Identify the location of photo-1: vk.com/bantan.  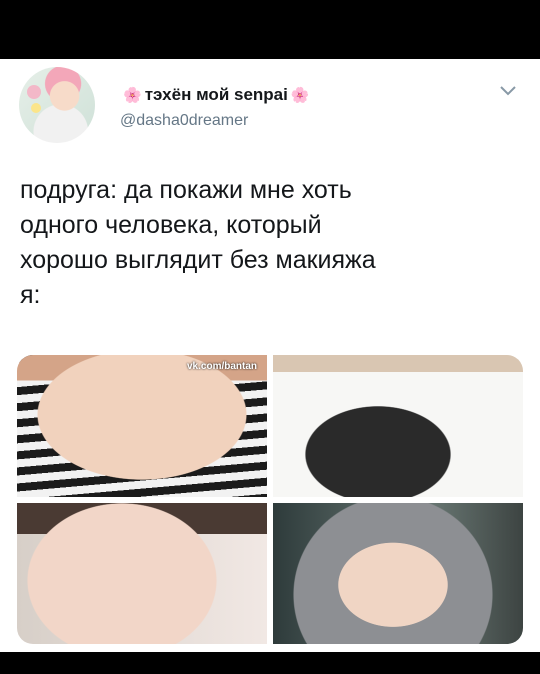
(142, 426).